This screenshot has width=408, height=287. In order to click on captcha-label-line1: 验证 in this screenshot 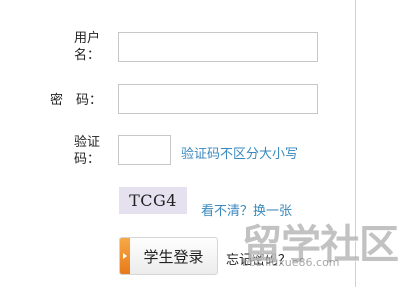, I will do `click(86, 142)`.